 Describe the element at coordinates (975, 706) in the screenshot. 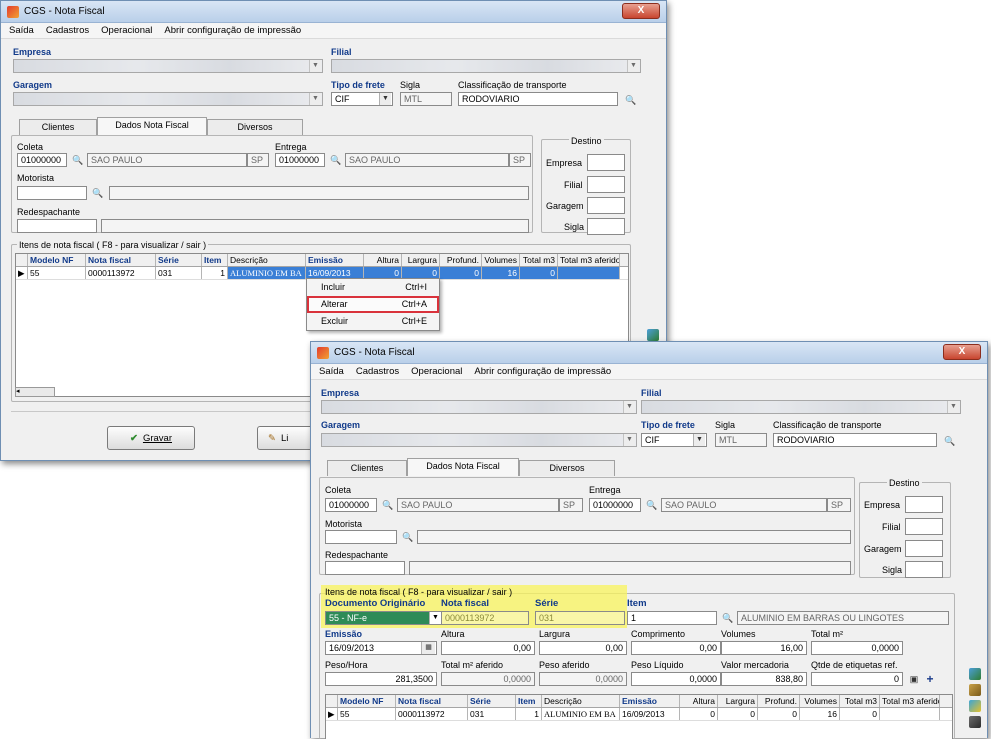

I see `refresh-icon` at that location.